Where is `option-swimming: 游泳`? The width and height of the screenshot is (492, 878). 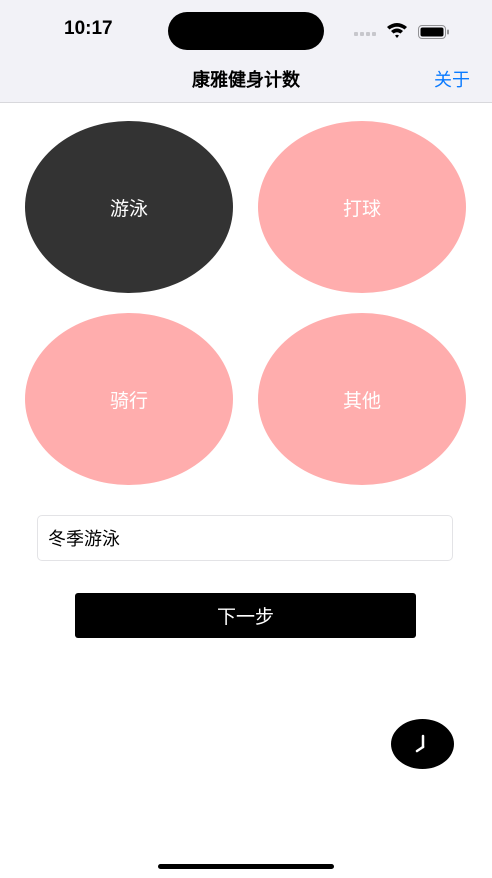
option-swimming: 游泳 is located at coordinates (129, 207).